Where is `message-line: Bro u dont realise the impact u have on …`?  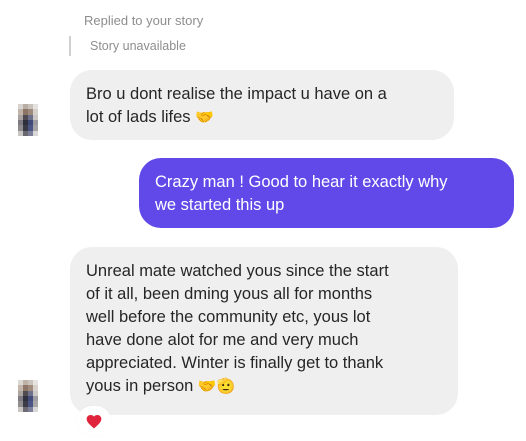
message-line: Bro u dont realise the impact u have on … is located at coordinates (236, 94).